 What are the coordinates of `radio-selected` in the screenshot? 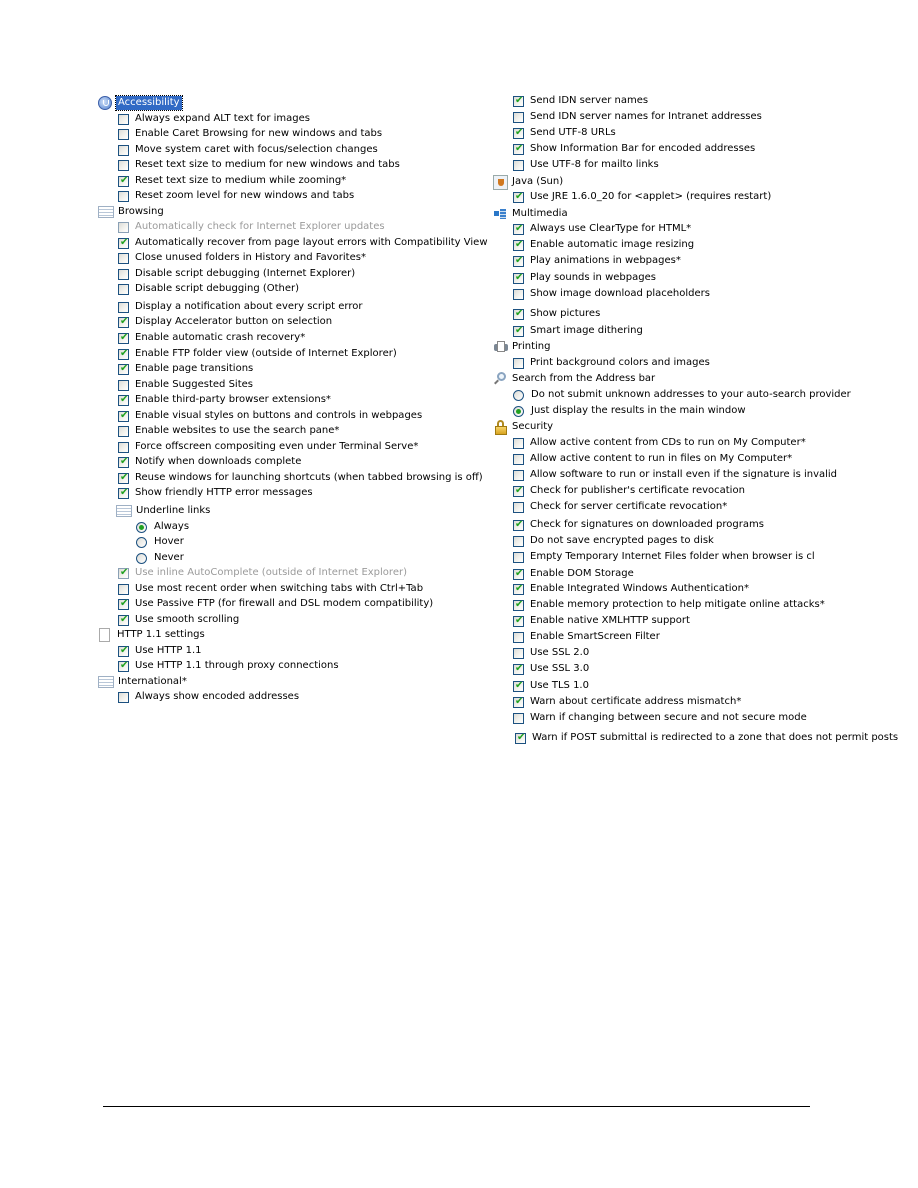 It's located at (141, 527).